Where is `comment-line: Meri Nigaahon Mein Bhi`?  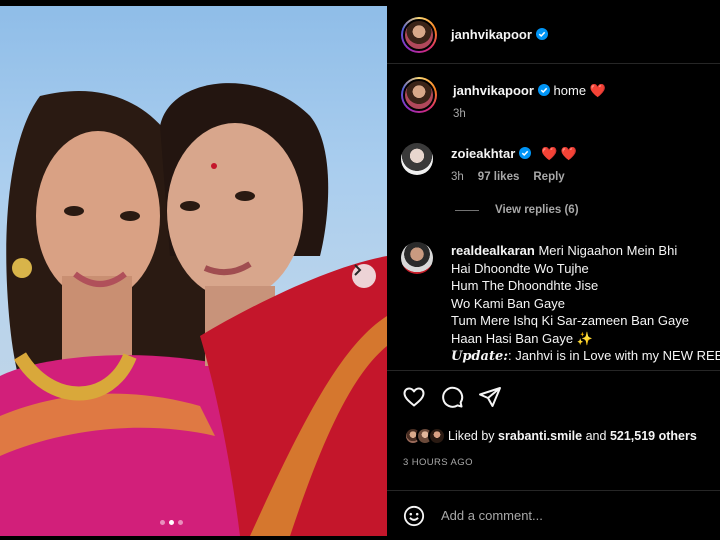 comment-line: Meri Nigaahon Mein Bhi is located at coordinates (608, 250).